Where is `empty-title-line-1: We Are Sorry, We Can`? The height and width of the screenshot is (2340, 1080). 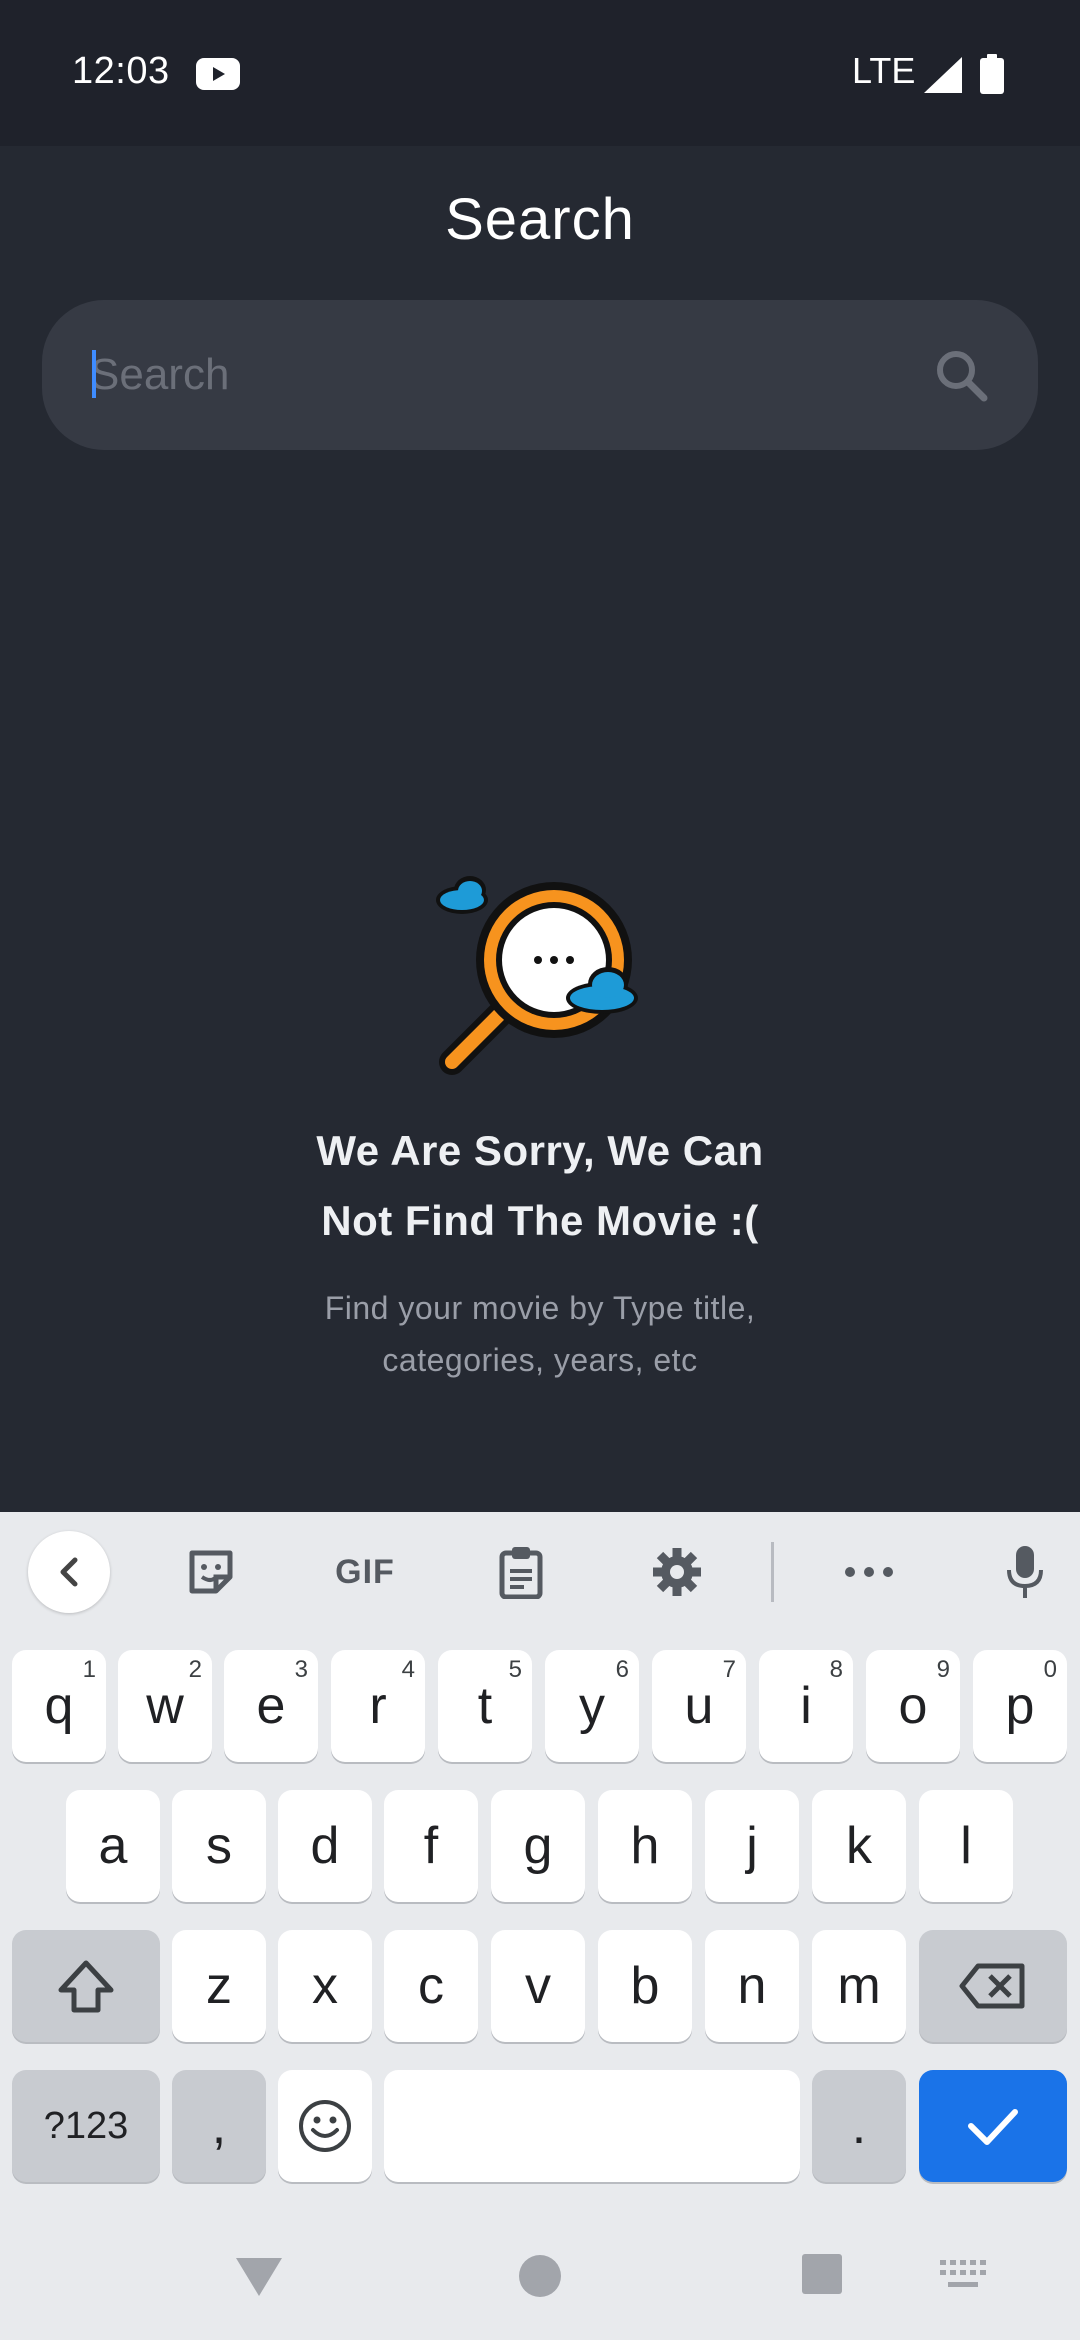 empty-title-line-1: We Are Sorry, We Can is located at coordinates (540, 1150).